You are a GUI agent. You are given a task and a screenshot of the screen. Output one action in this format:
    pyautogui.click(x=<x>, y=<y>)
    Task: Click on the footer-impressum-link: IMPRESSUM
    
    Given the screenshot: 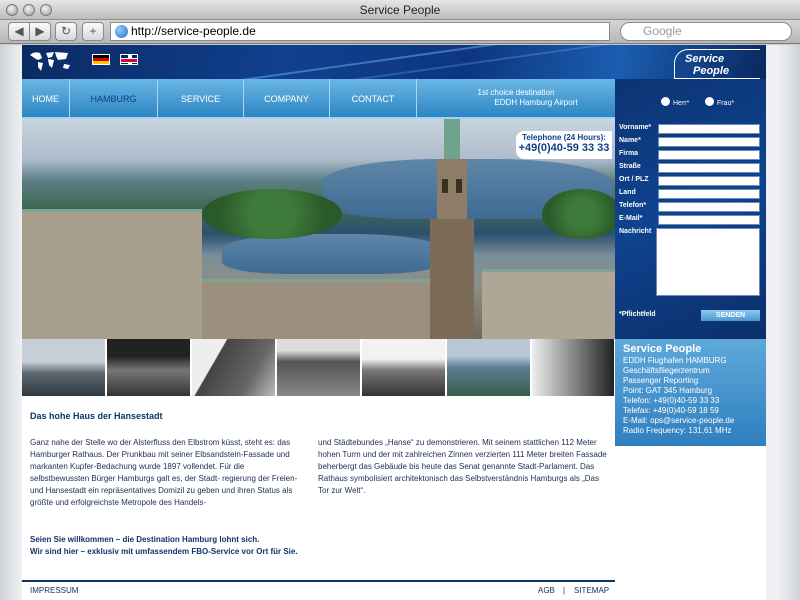 What is the action you would take?
    pyautogui.click(x=54, y=590)
    